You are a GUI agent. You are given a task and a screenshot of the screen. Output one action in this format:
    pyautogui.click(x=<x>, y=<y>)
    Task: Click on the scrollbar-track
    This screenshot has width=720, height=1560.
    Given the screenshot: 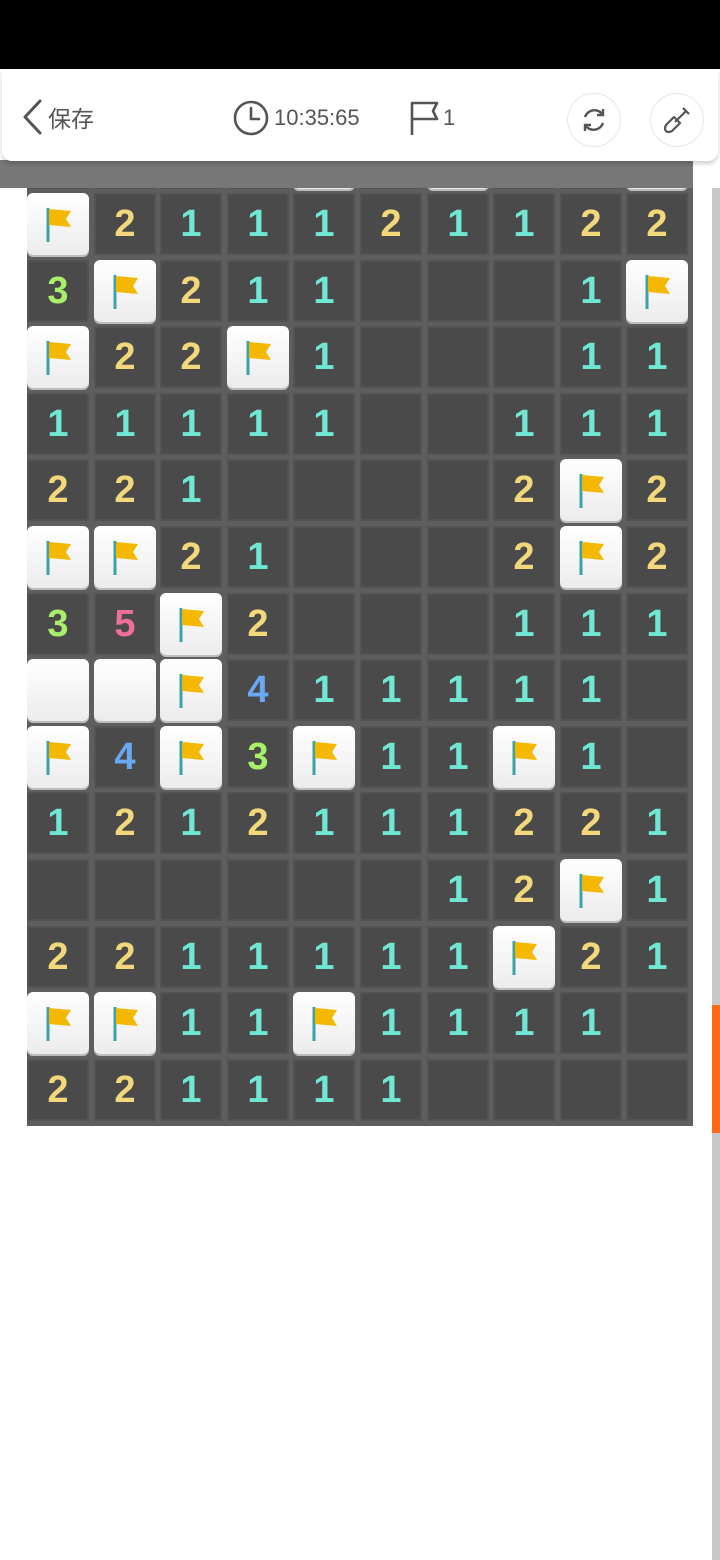 What is the action you would take?
    pyautogui.click(x=716, y=874)
    